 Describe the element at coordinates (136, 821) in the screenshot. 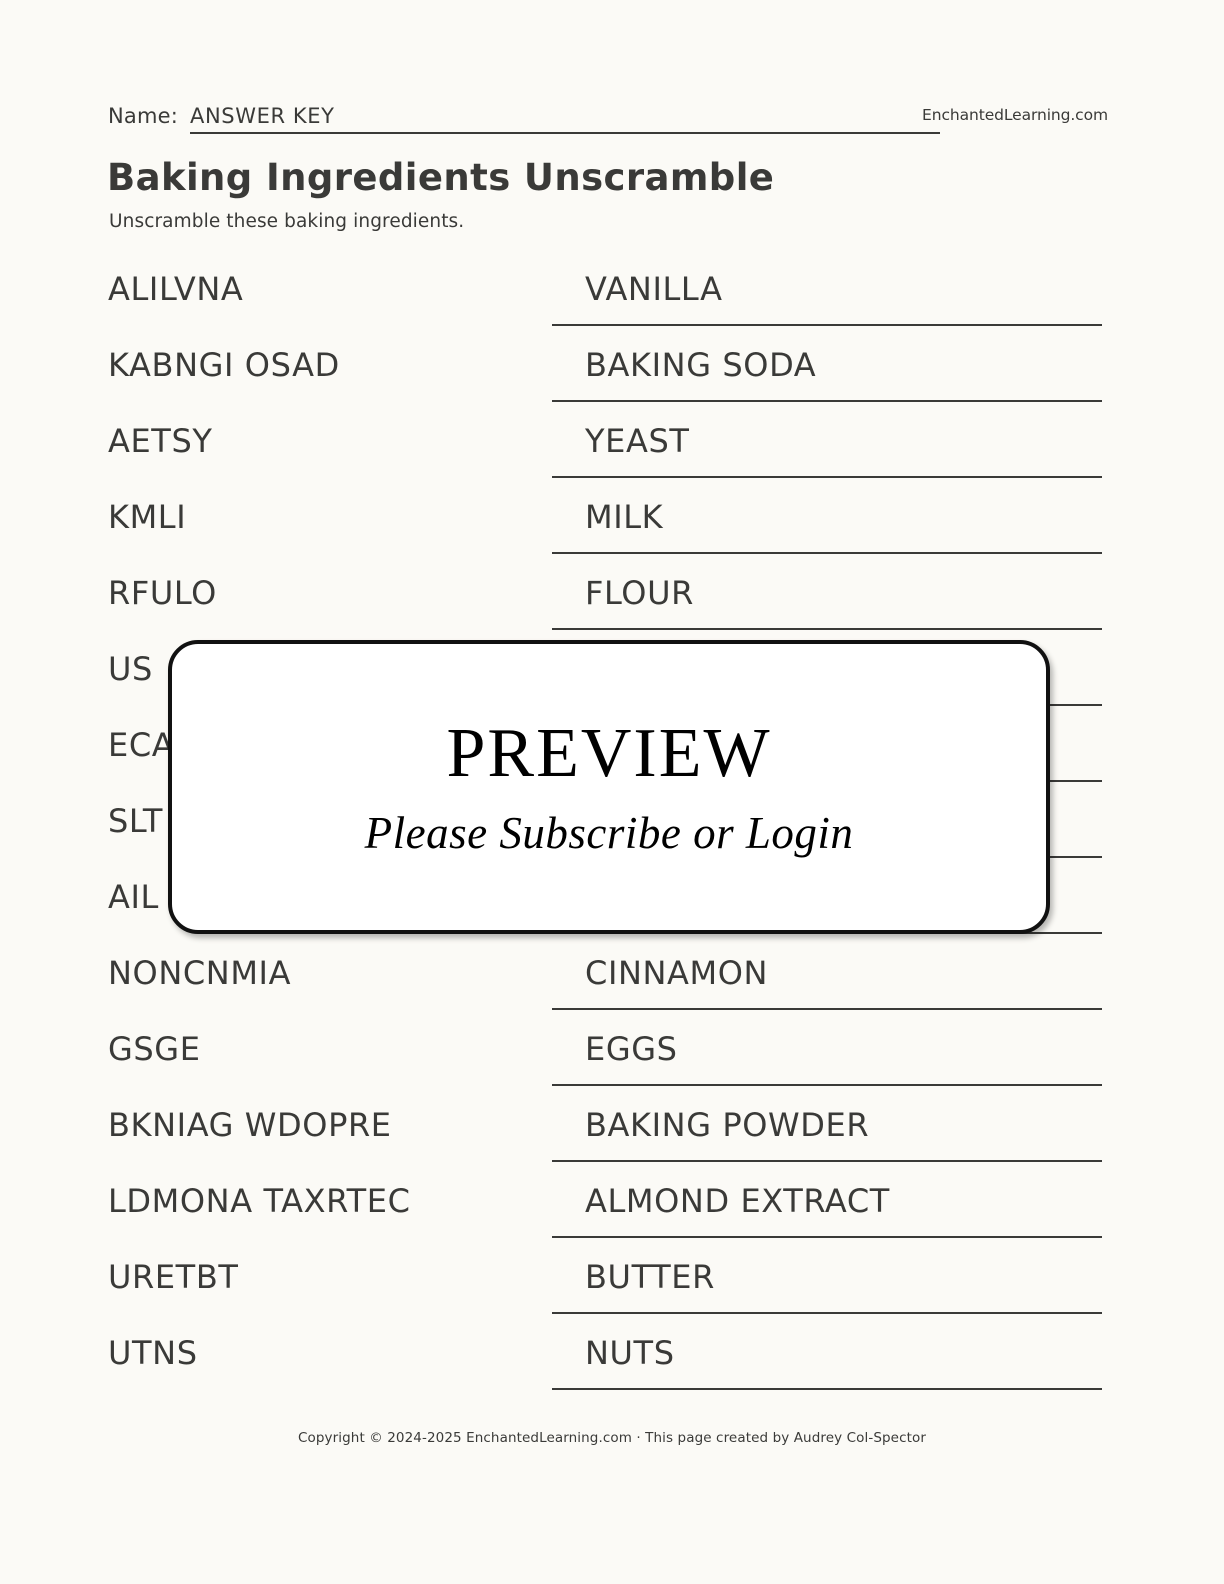

I see `scrambled-word: SLT` at that location.